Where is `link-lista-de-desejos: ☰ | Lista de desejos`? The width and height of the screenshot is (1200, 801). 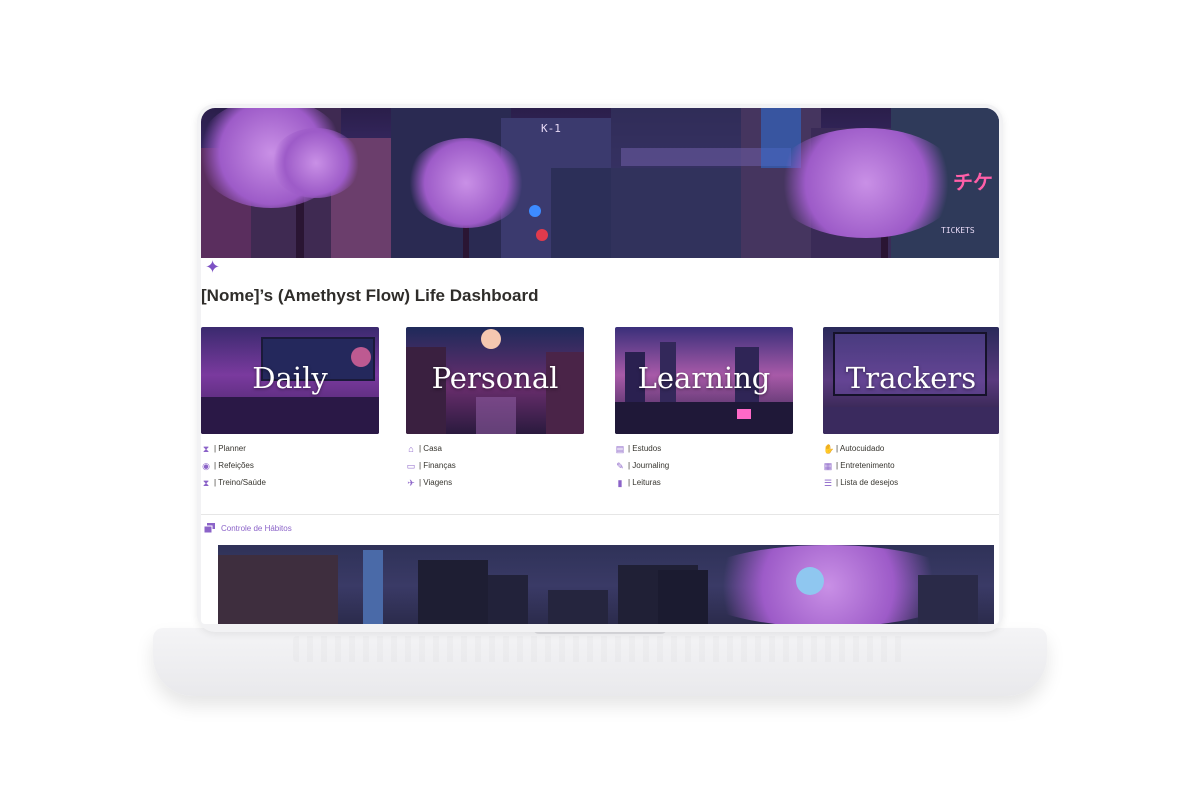
link-lista-de-desejos: ☰ | Lista de desejos is located at coordinates (860, 482).